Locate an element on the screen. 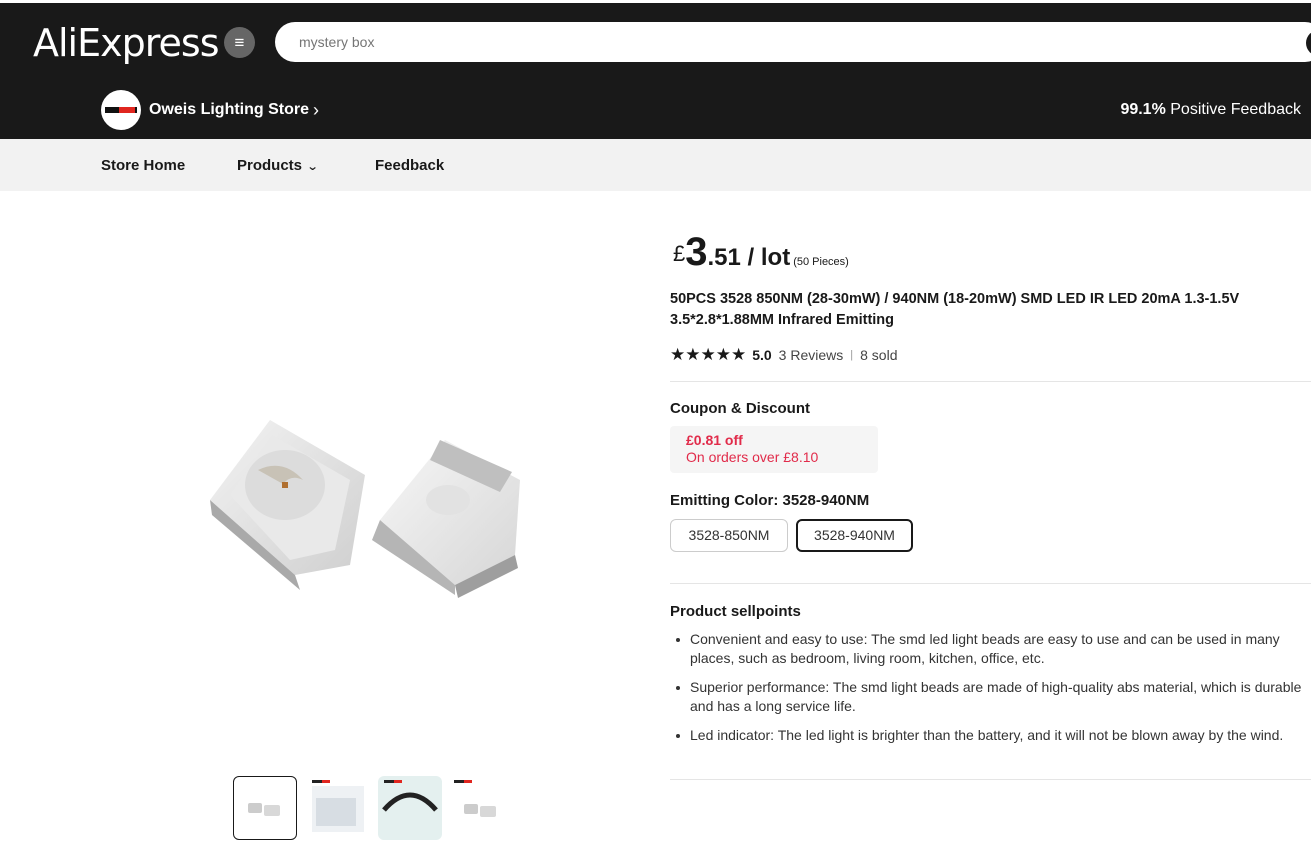  store-name-link: Oweis Lighting Store is located at coordinates (229, 110).